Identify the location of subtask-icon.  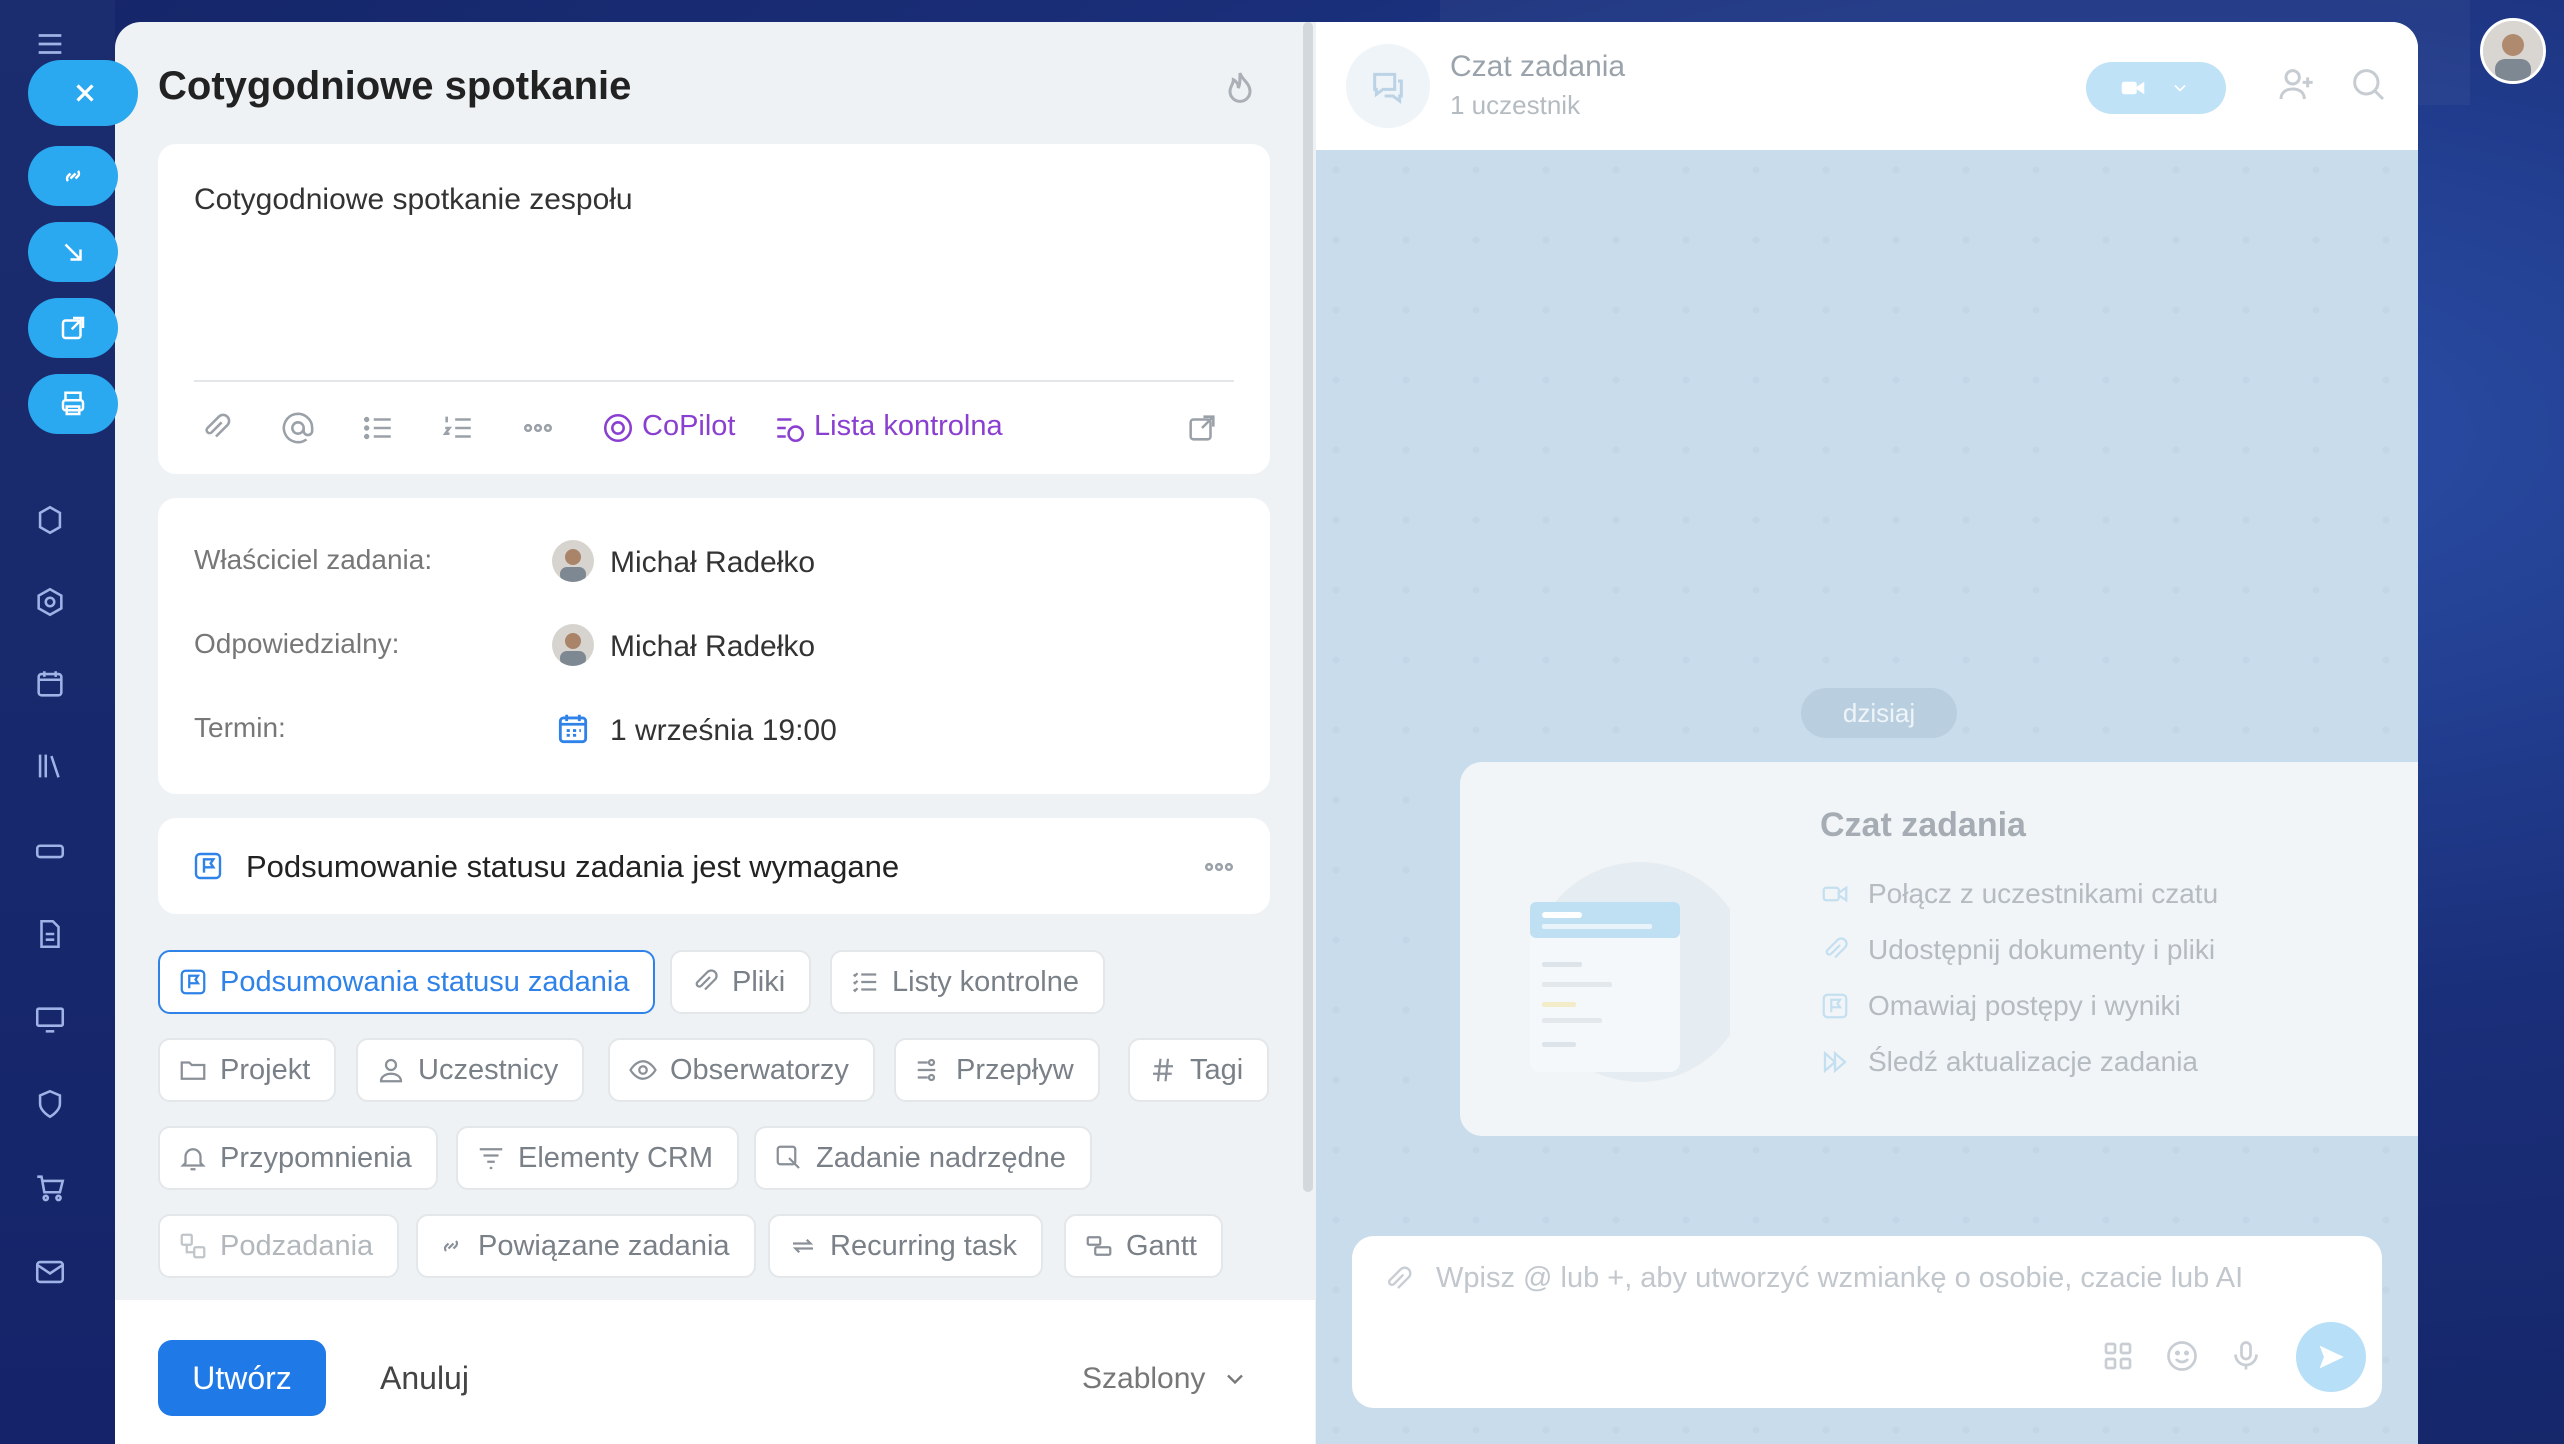
(193, 1246).